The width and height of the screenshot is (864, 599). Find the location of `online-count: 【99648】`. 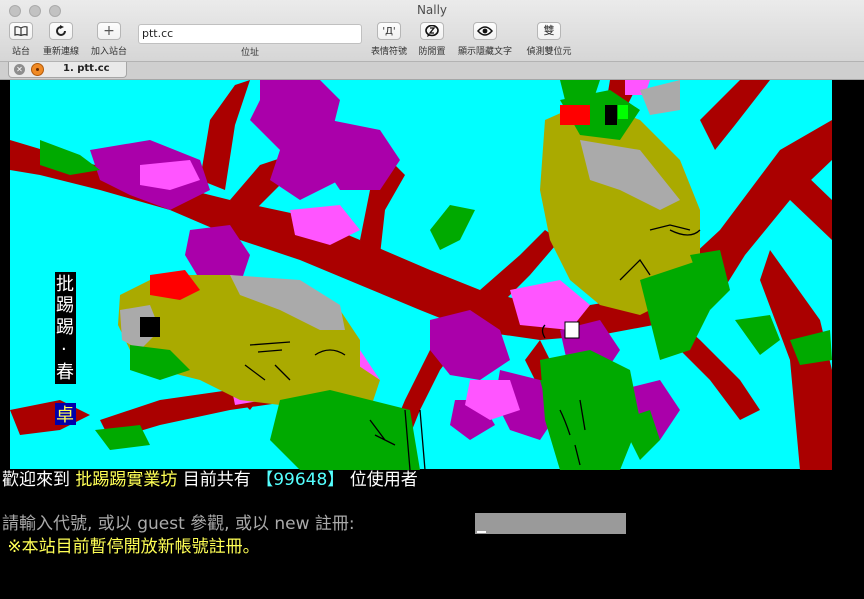

online-count: 【99648】 is located at coordinates (300, 480).